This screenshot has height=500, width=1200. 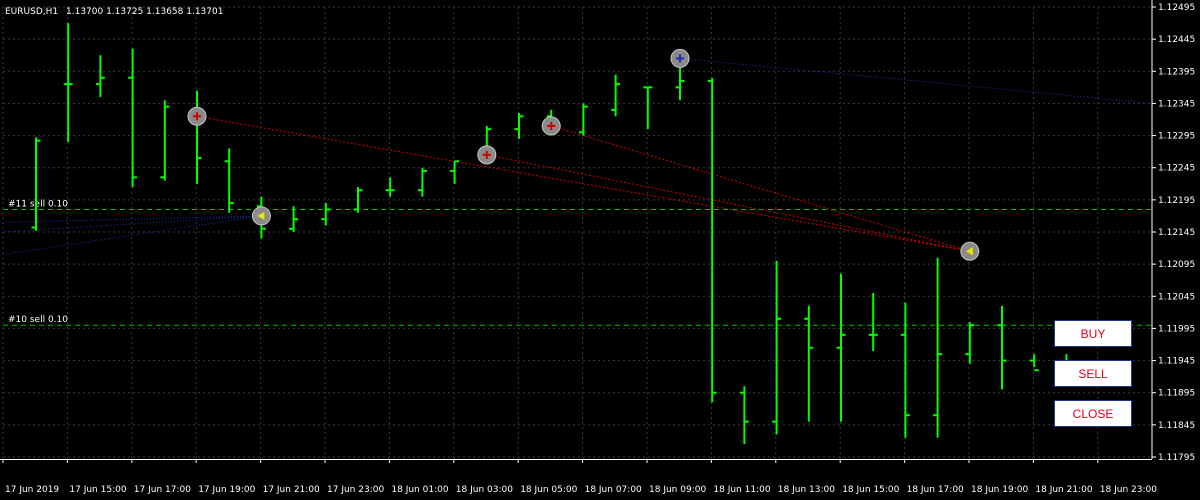 What do you see at coordinates (1063, 490) in the screenshot?
I see `time-tick-label: 18 Jun 21:00` at bounding box center [1063, 490].